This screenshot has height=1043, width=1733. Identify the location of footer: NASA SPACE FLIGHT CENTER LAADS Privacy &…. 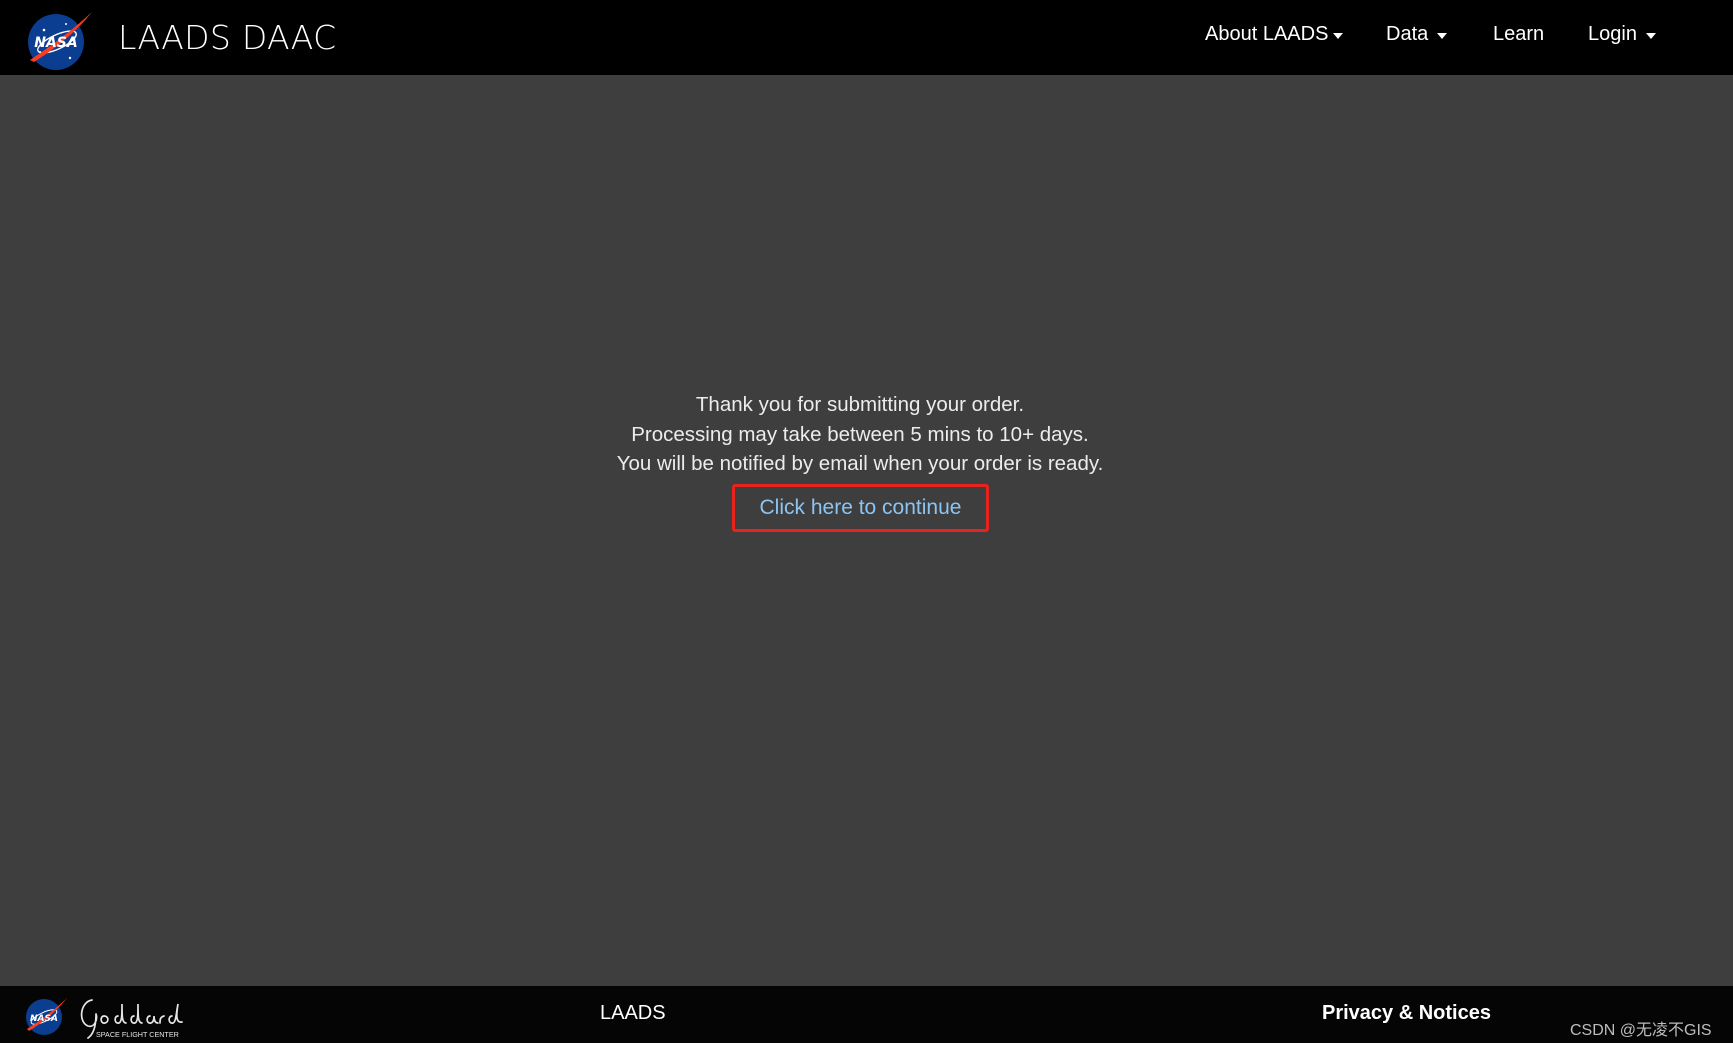
(866, 1014).